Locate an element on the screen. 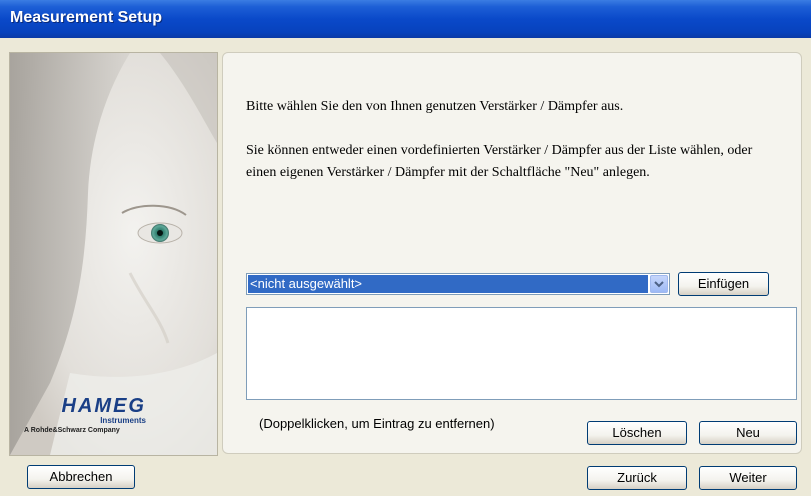  window-title: Measurement Setup is located at coordinates (86, 17).